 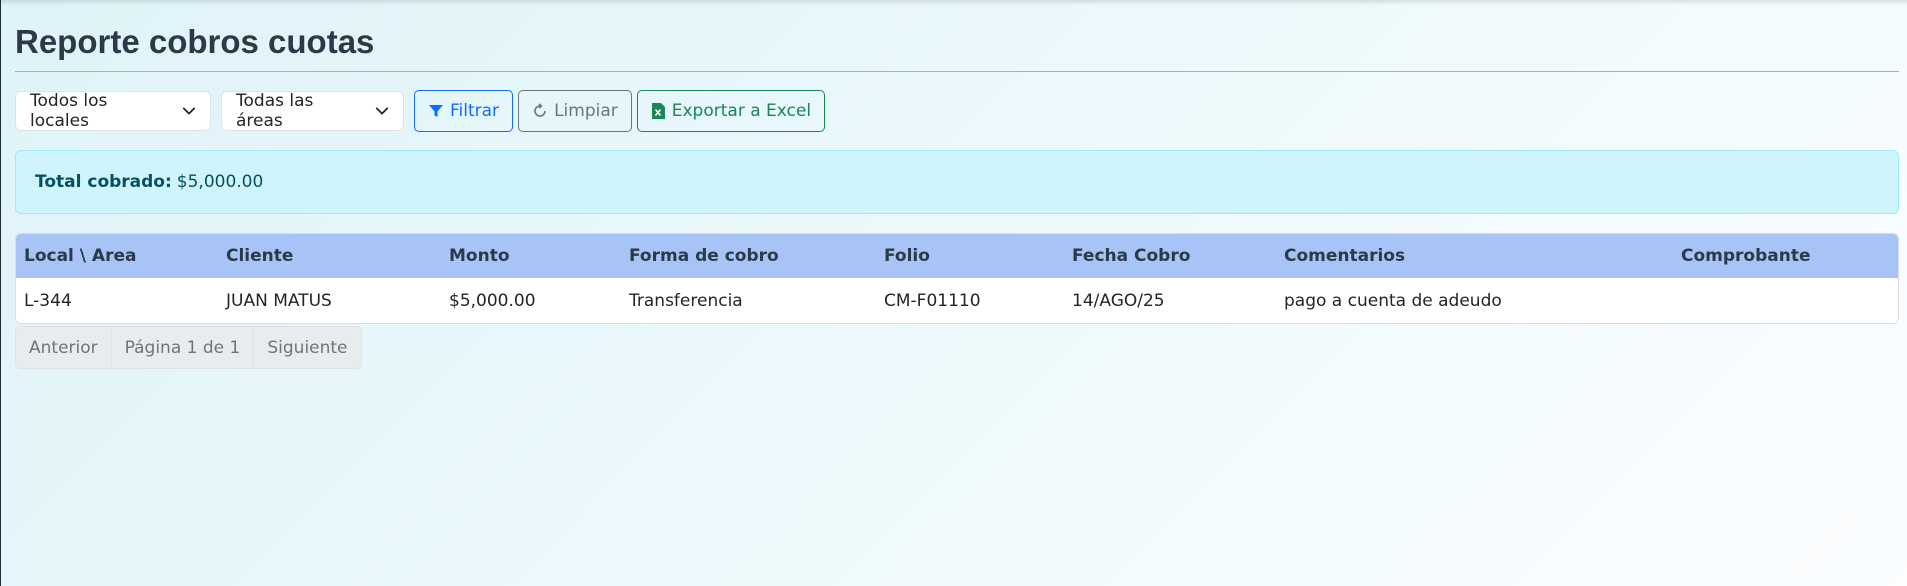 What do you see at coordinates (586, 111) in the screenshot?
I see `clear-button-label: Limpiar` at bounding box center [586, 111].